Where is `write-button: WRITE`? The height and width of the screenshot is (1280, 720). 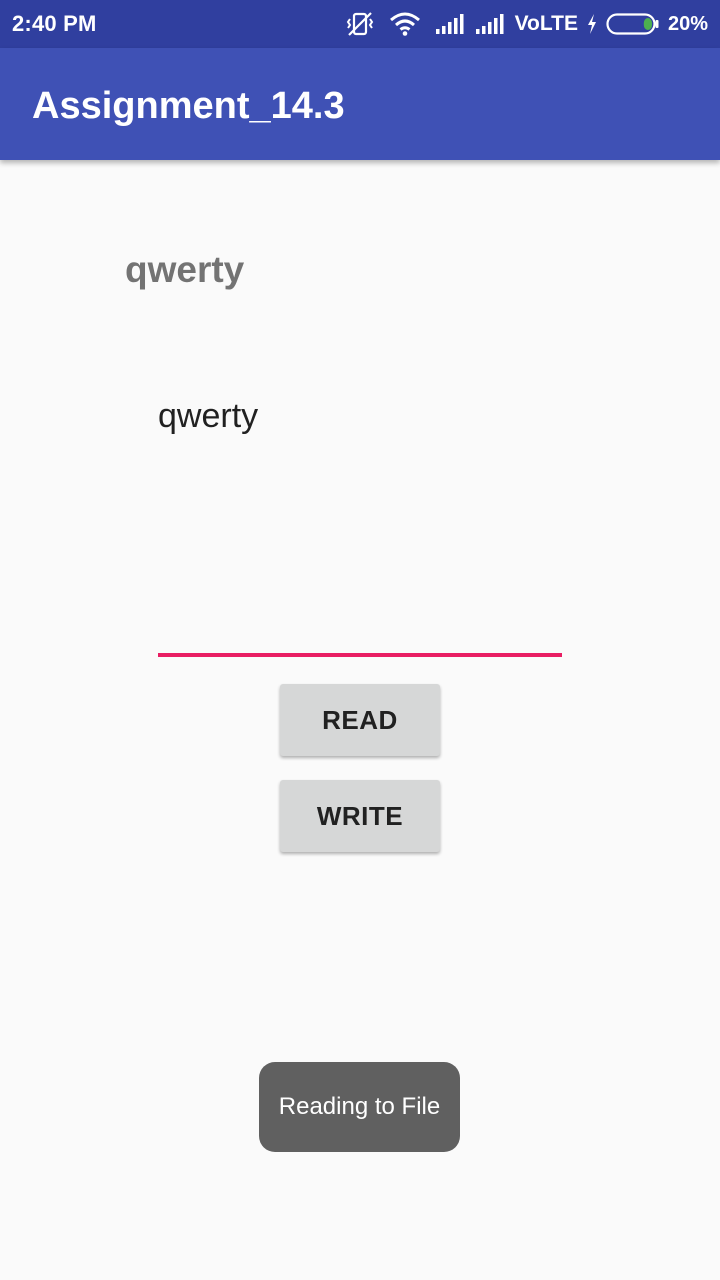 write-button: WRITE is located at coordinates (360, 816).